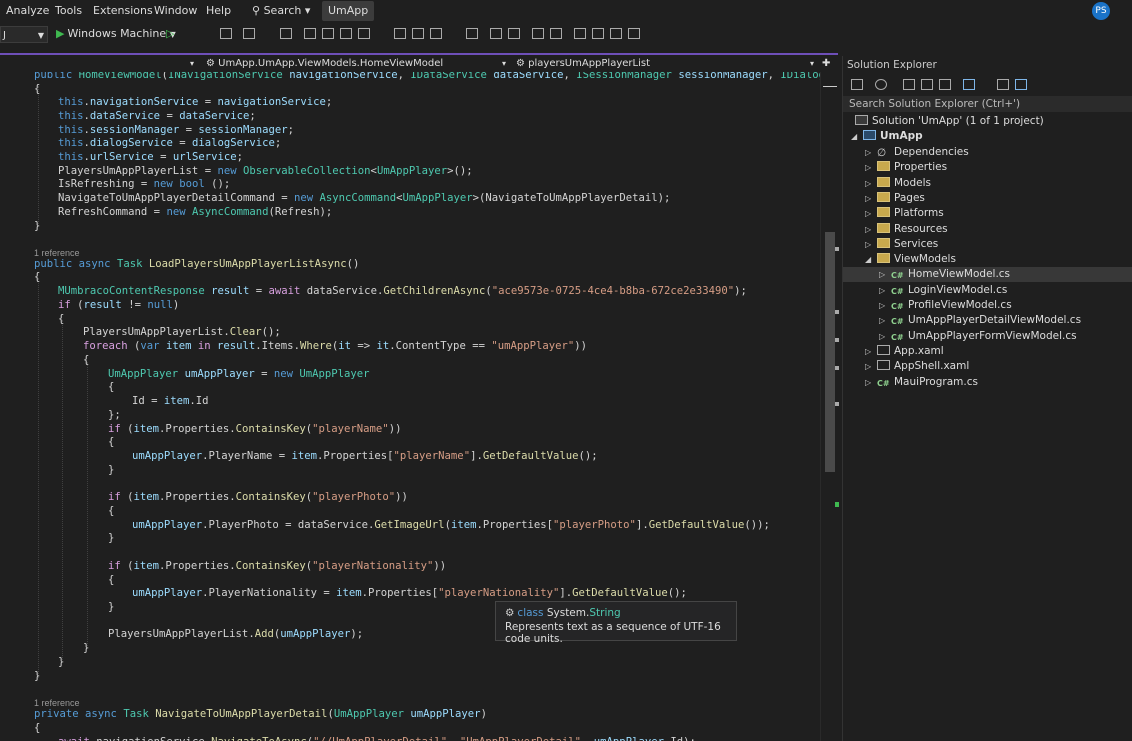 Image resolution: width=1132 pixels, height=741 pixels. Describe the element at coordinates (910, 259) in the screenshot. I see `tree-item-viewmodels: ◢ ViewModels` at that location.